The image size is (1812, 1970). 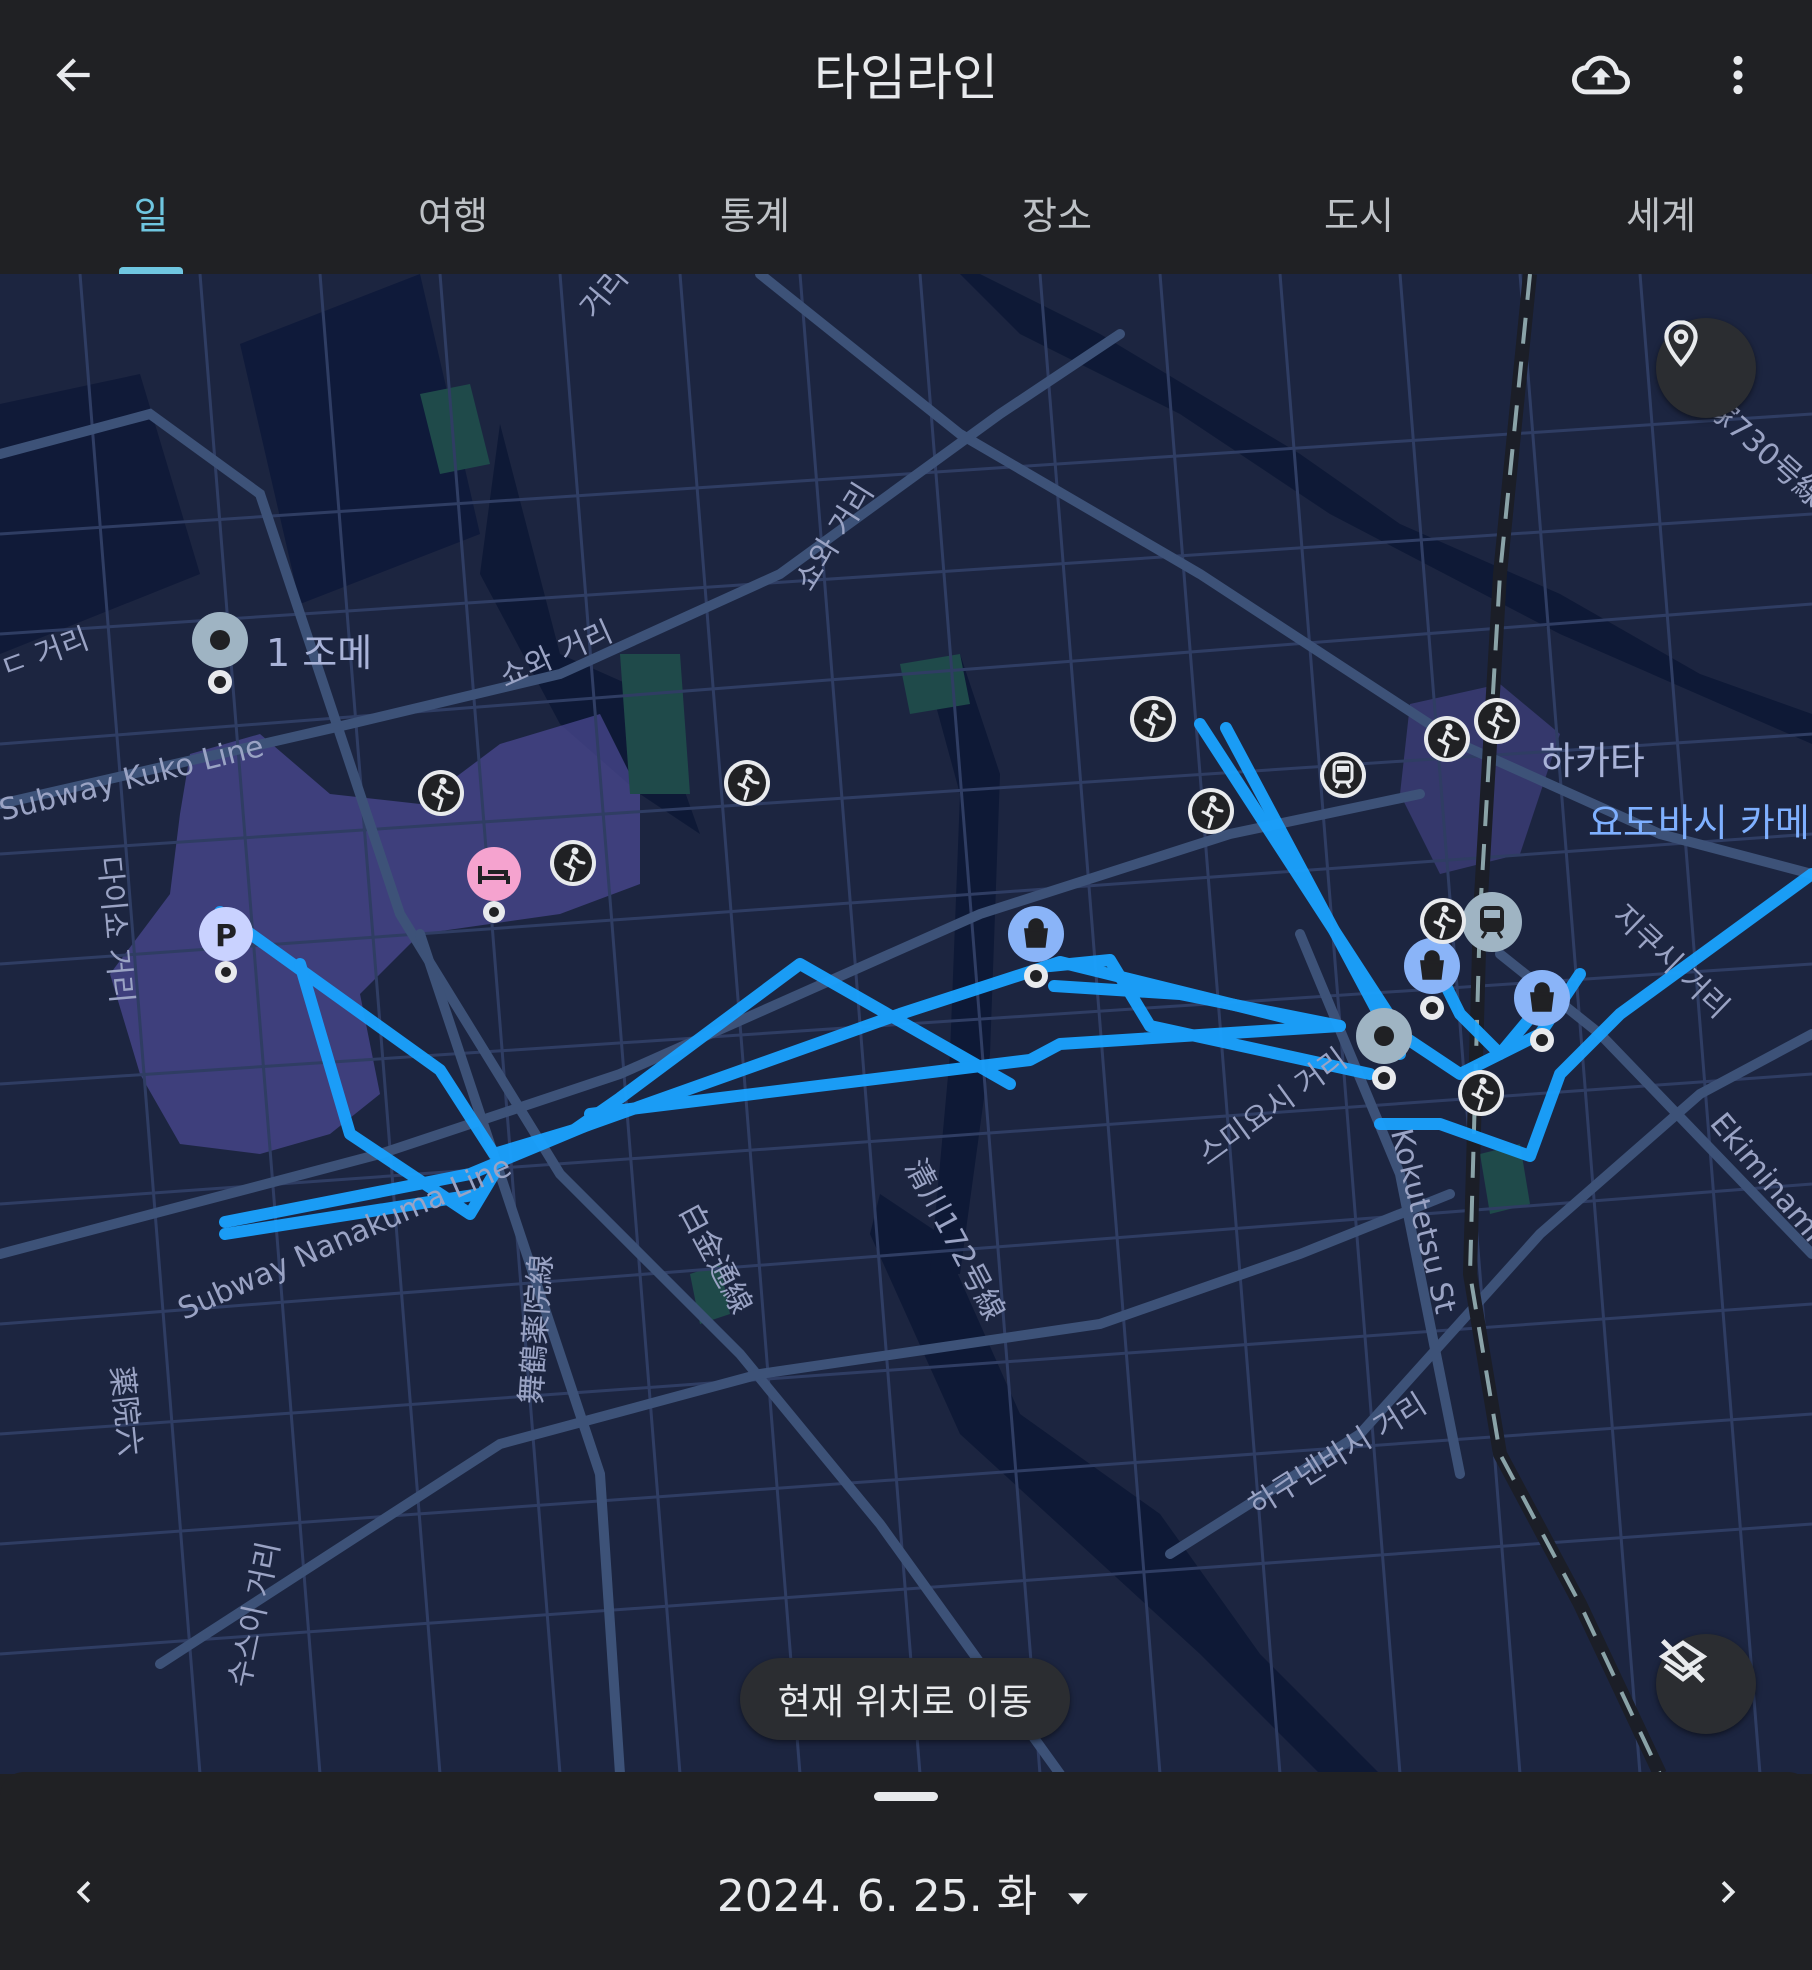 What do you see at coordinates (1078, 1899) in the screenshot?
I see `dropdown-triangle-icon` at bounding box center [1078, 1899].